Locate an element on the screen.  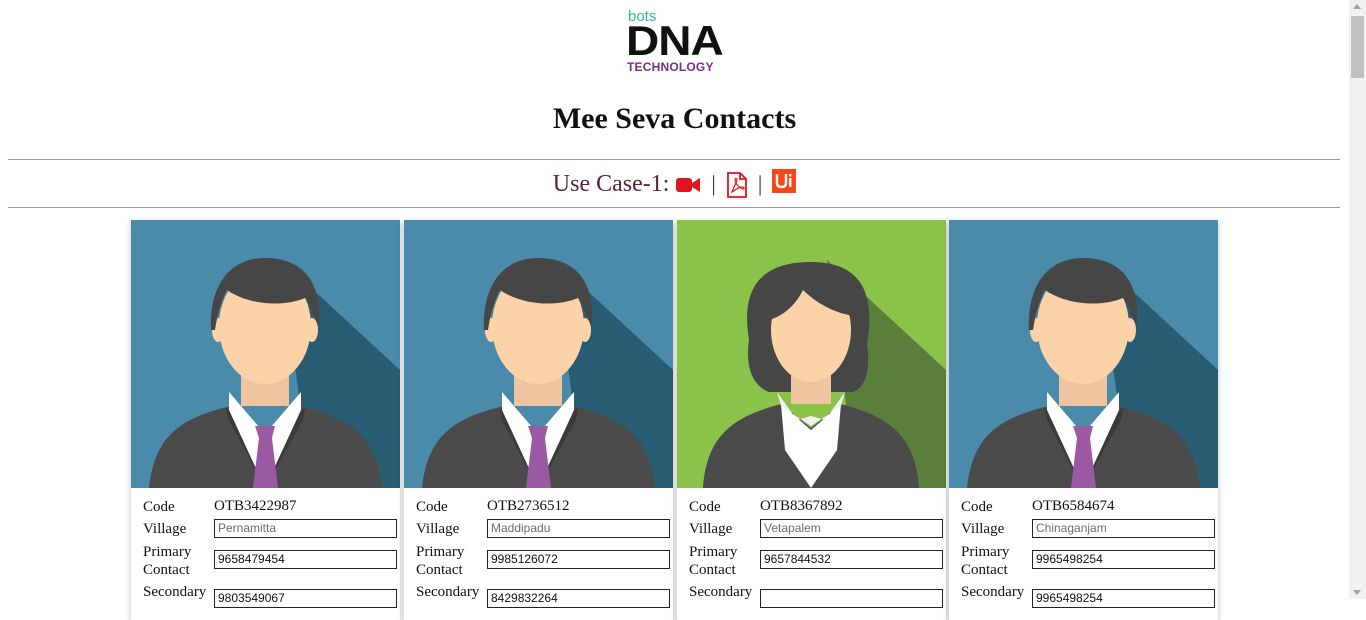
primary-contact-field: 9985126072 is located at coordinates (578, 559).